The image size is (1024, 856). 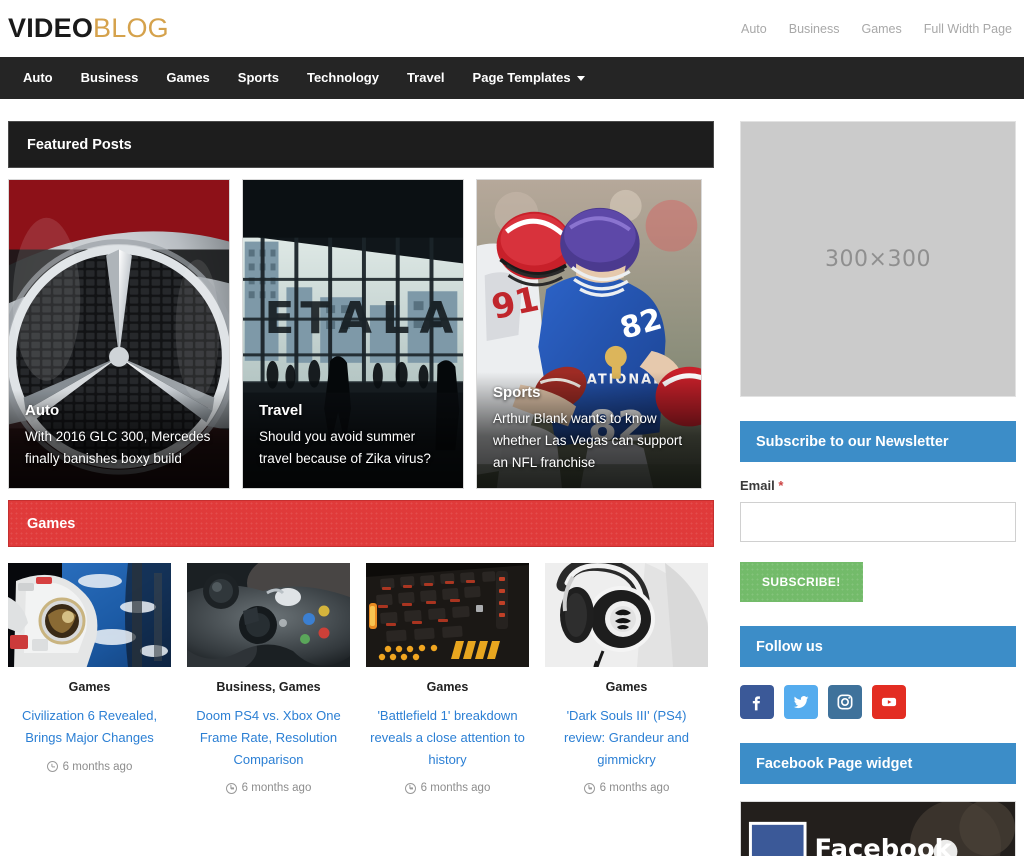 I want to click on games-post-card-3-meta: 6 months ago, so click(x=447, y=788).